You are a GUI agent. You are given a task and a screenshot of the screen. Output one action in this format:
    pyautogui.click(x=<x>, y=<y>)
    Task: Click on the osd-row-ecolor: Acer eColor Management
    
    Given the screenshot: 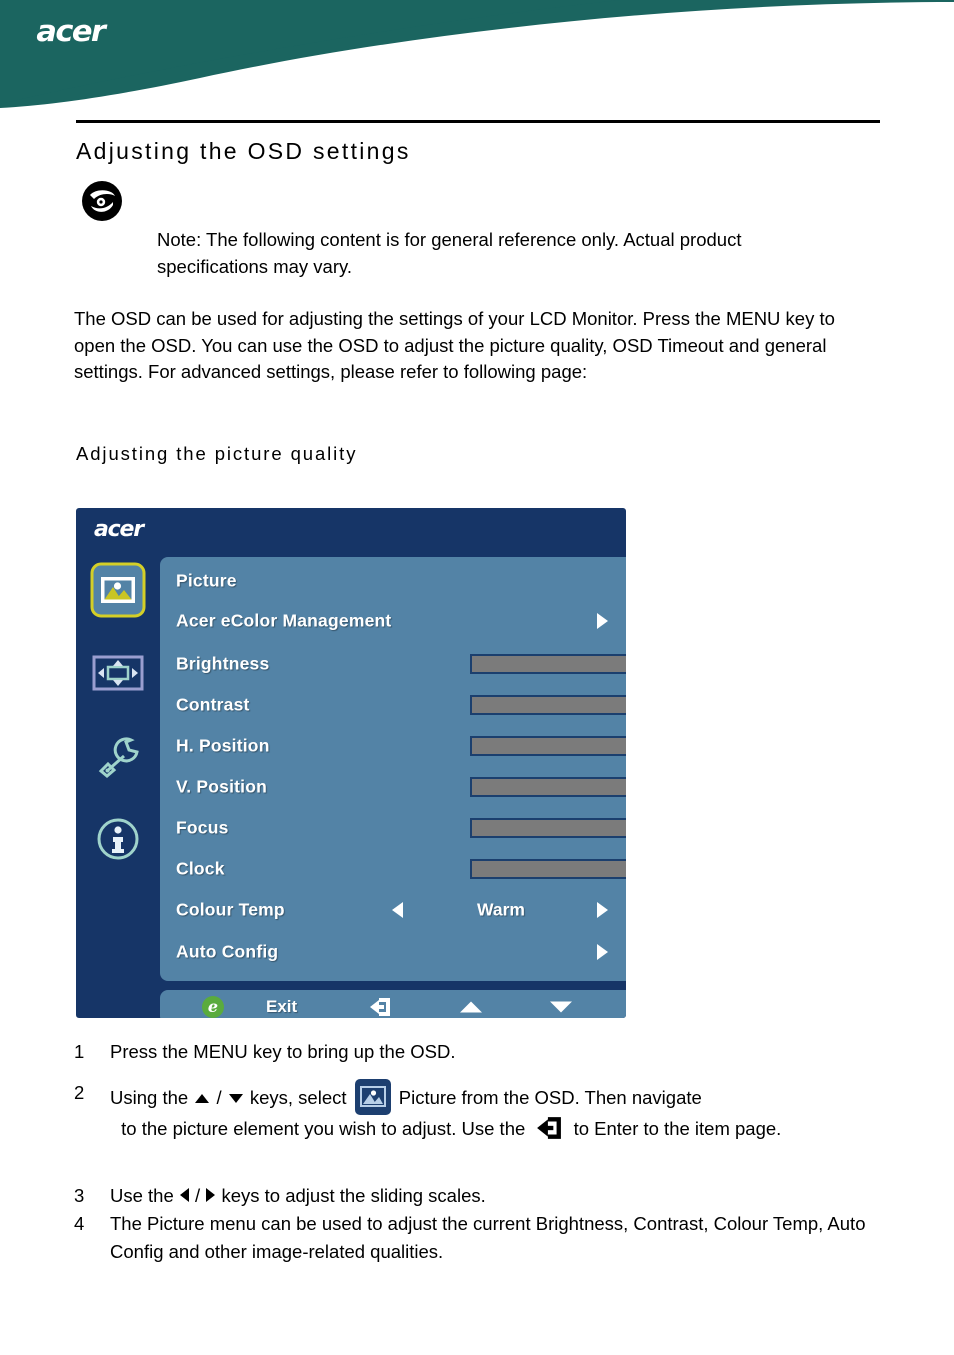 What is the action you would take?
    pyautogui.click(x=393, y=621)
    